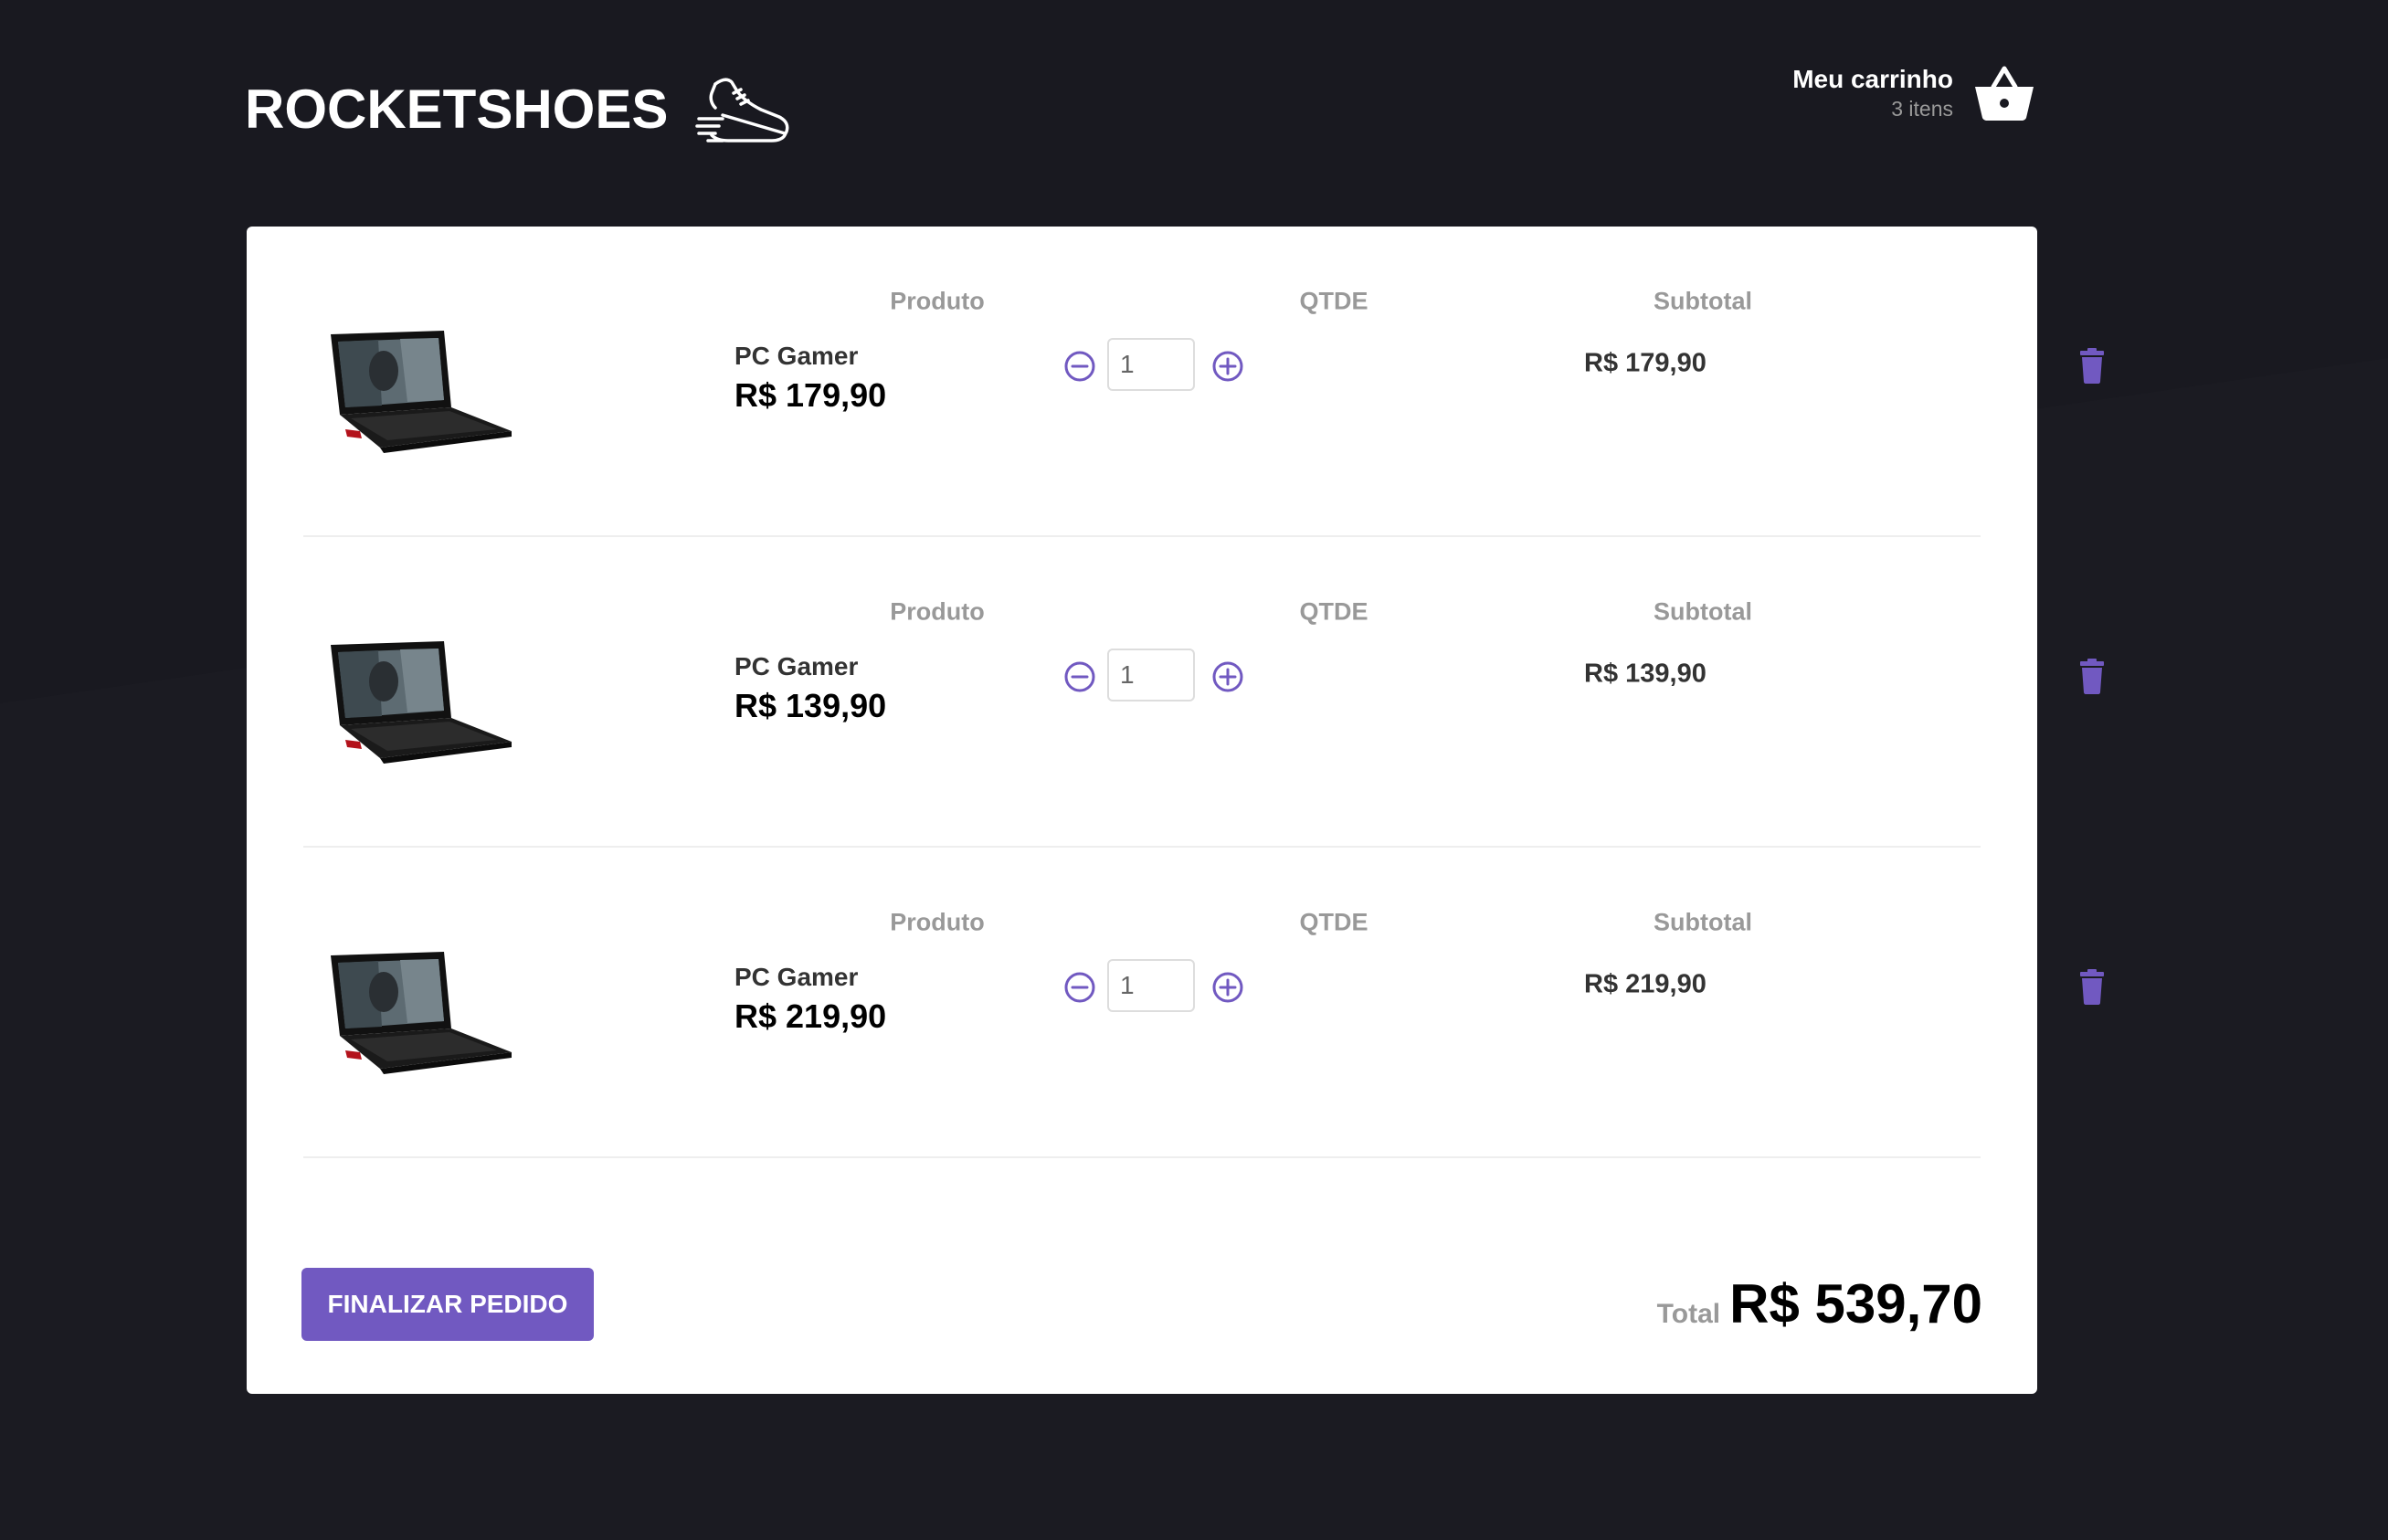 Image resolution: width=2388 pixels, height=1540 pixels. Describe the element at coordinates (2004, 93) in the screenshot. I see `shopping-basket-icon` at that location.